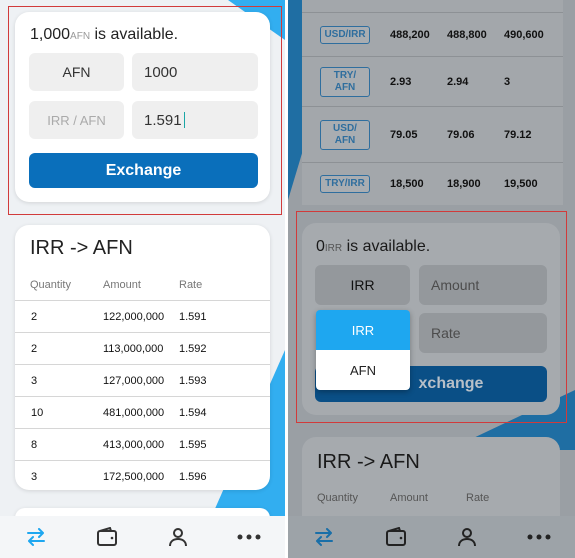 Image resolution: width=575 pixels, height=558 pixels. What do you see at coordinates (34, 444) in the screenshot?
I see `row-quantity: 8` at bounding box center [34, 444].